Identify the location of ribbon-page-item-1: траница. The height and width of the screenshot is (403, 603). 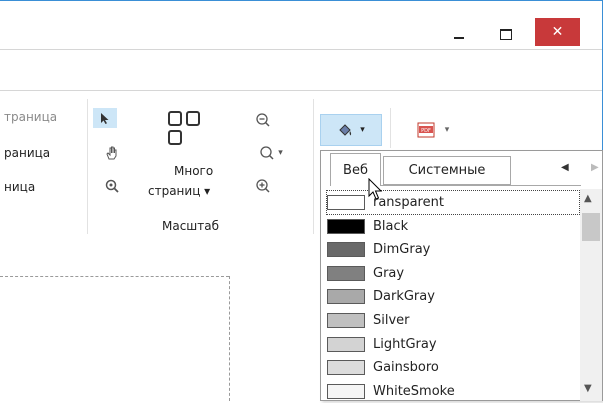
(30, 117).